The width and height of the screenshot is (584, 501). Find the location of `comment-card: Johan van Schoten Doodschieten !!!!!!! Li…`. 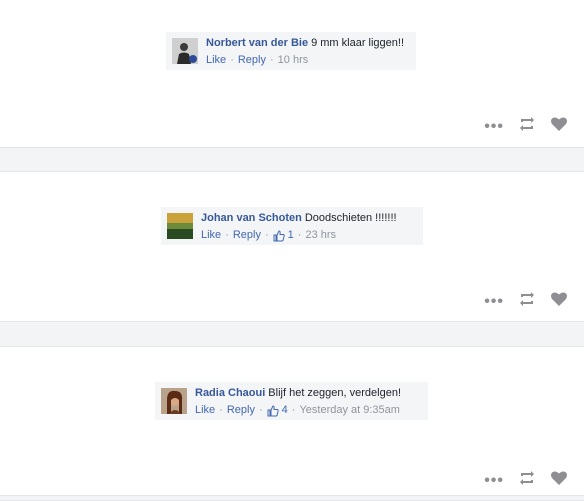

comment-card: Johan van Schoten Doodschieten !!!!!!! Li… is located at coordinates (292, 226).